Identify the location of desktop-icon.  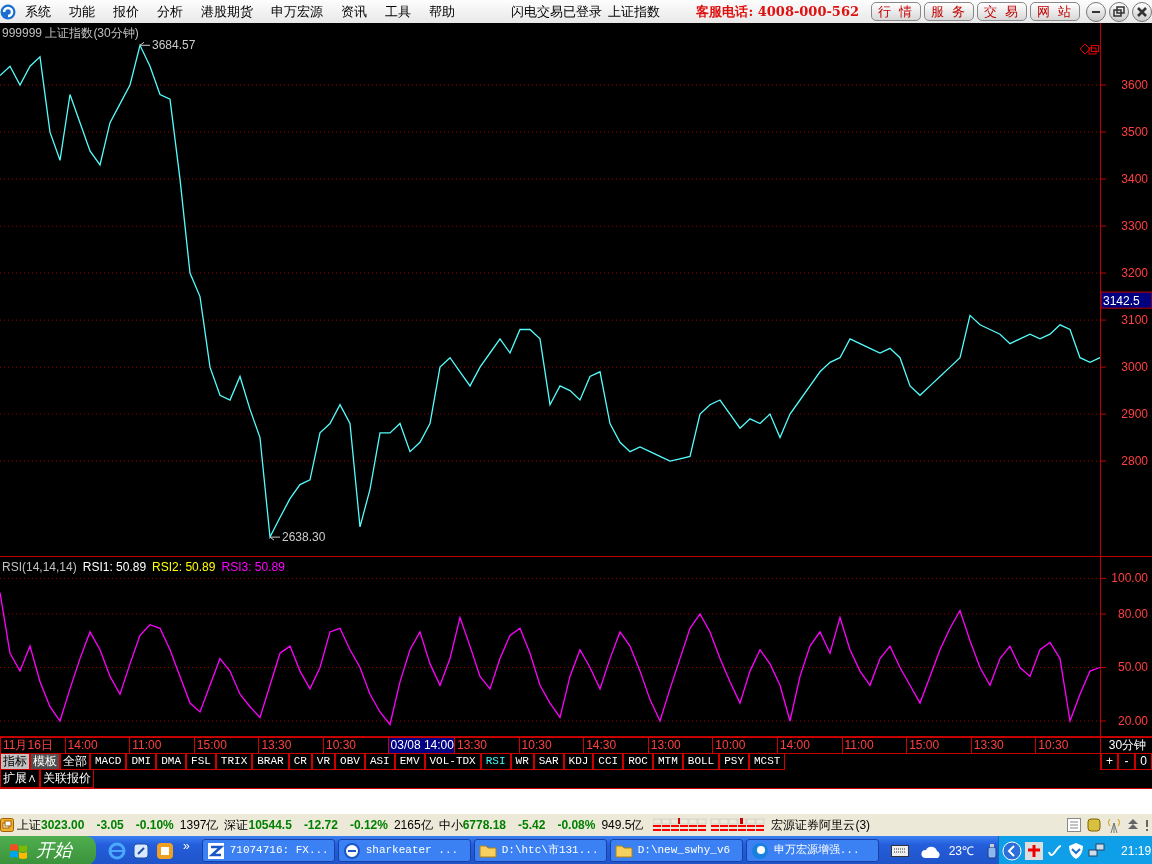
(141, 850).